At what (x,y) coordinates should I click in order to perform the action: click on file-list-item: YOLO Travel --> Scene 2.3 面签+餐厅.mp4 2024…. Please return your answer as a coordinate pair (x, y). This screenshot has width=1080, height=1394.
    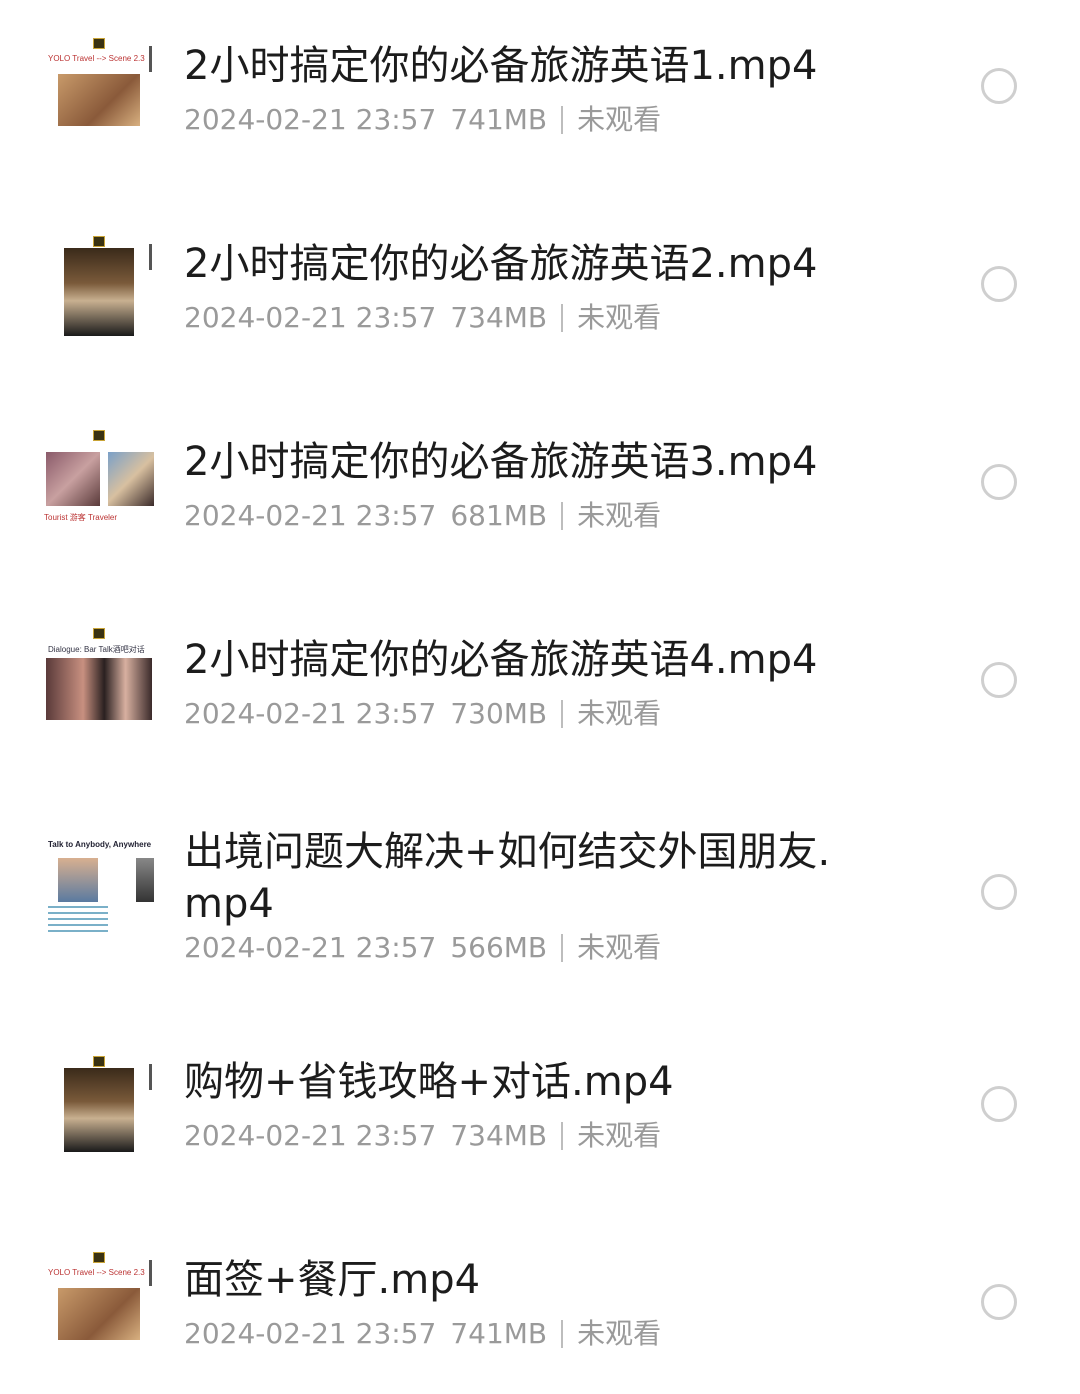
    Looking at the image, I should click on (540, 1308).